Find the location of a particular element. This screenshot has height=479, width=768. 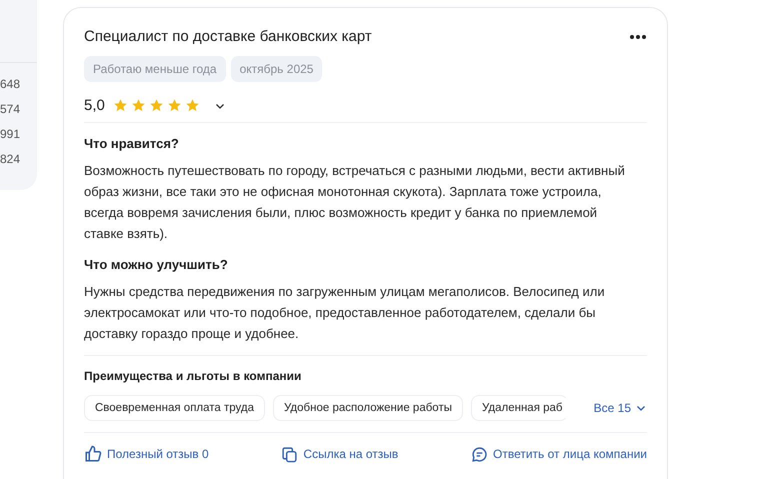

benefit-chip: Своевременная оплата труда is located at coordinates (175, 408).